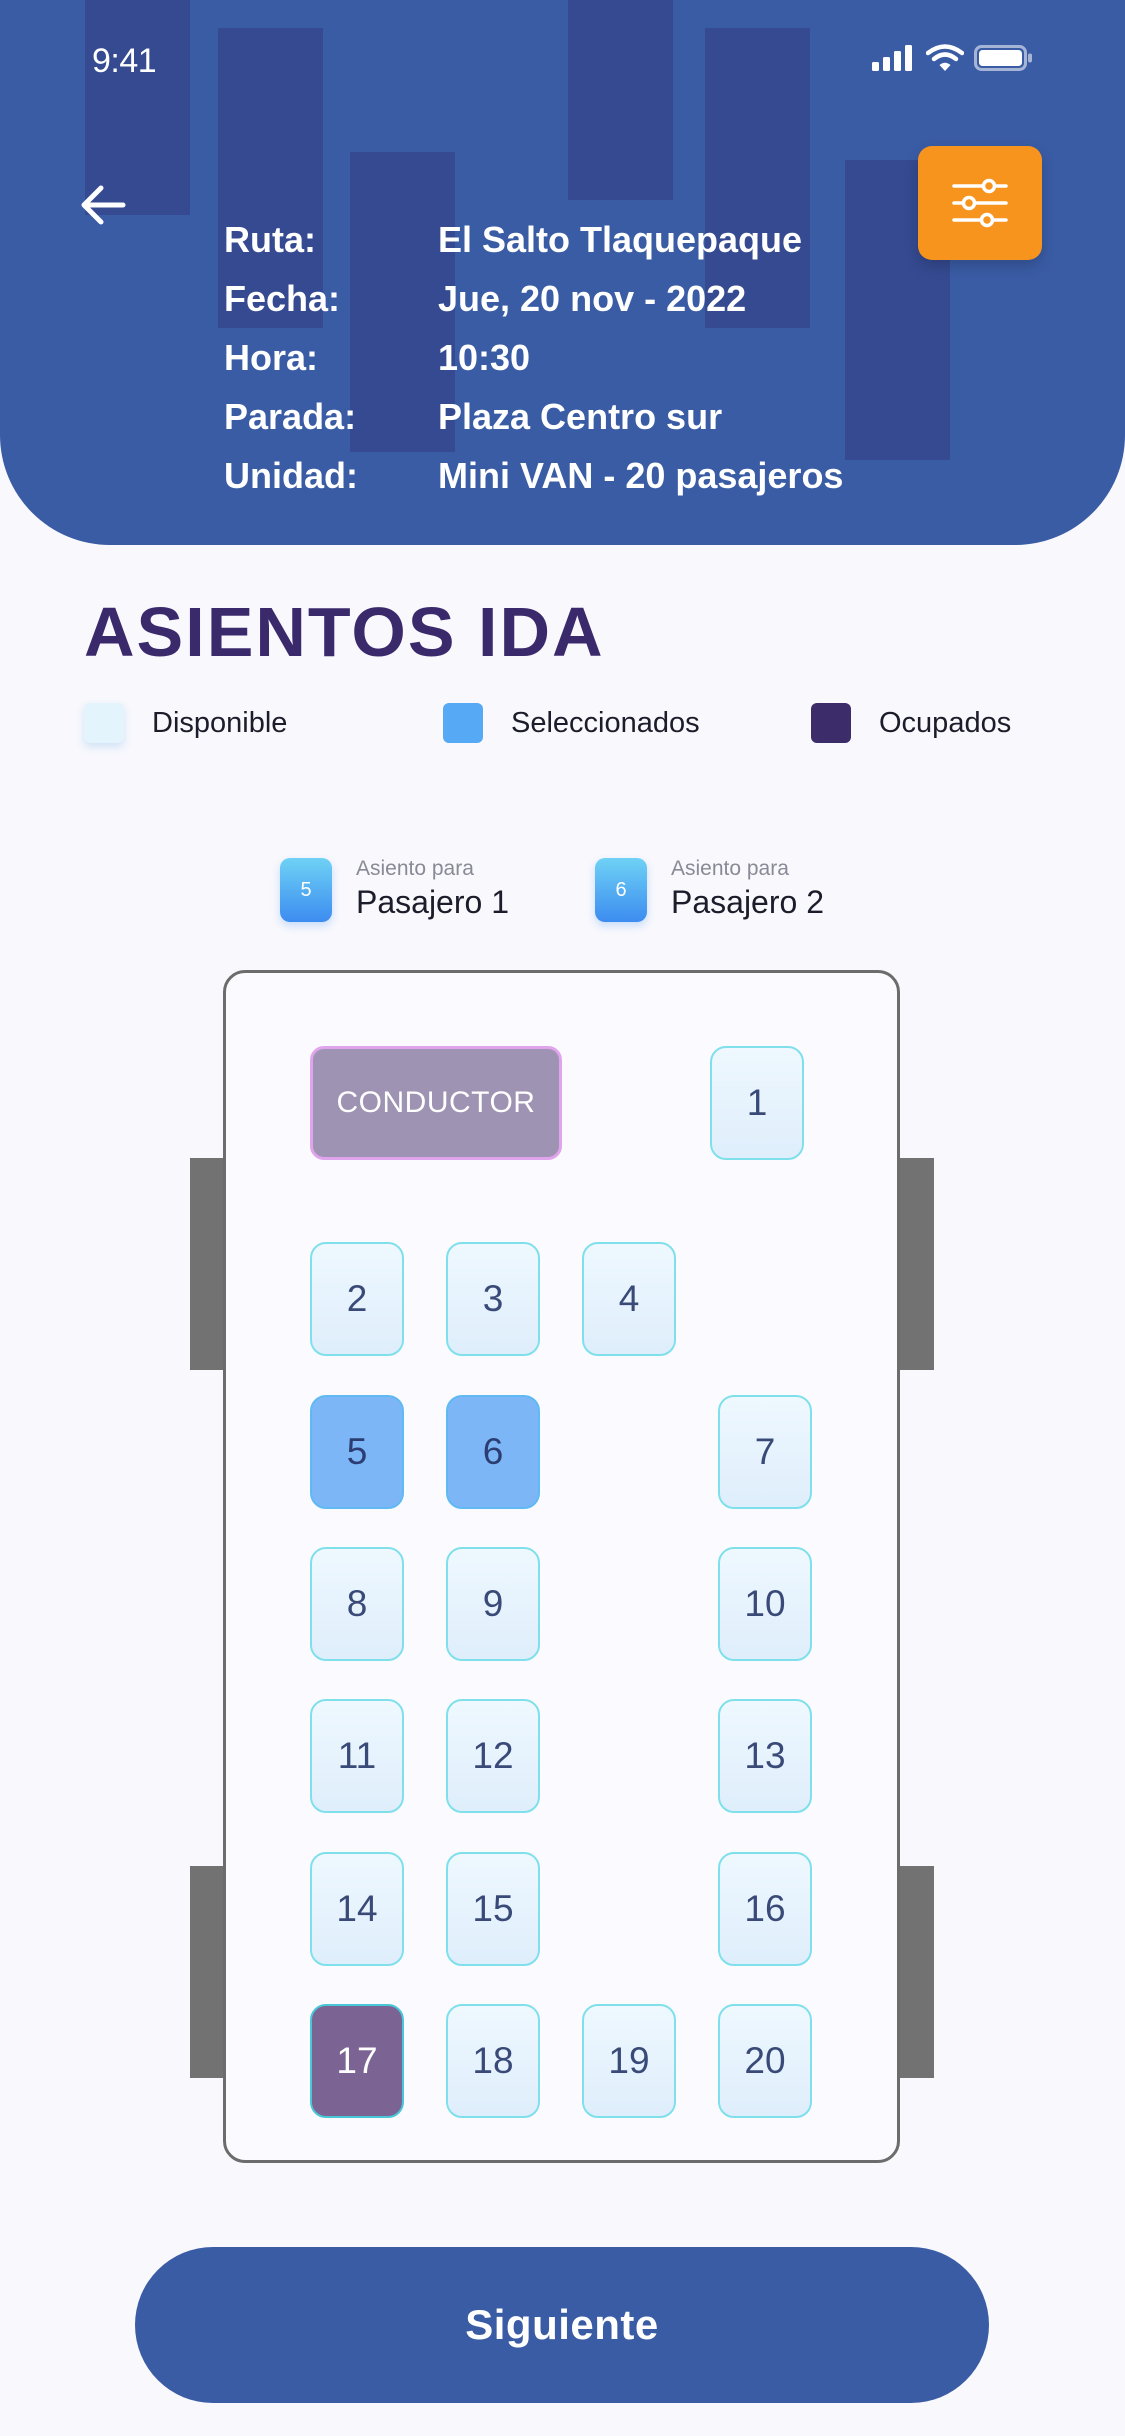 The width and height of the screenshot is (1125, 2436). I want to click on legend-selected-label: Seleccionados, so click(605, 722).